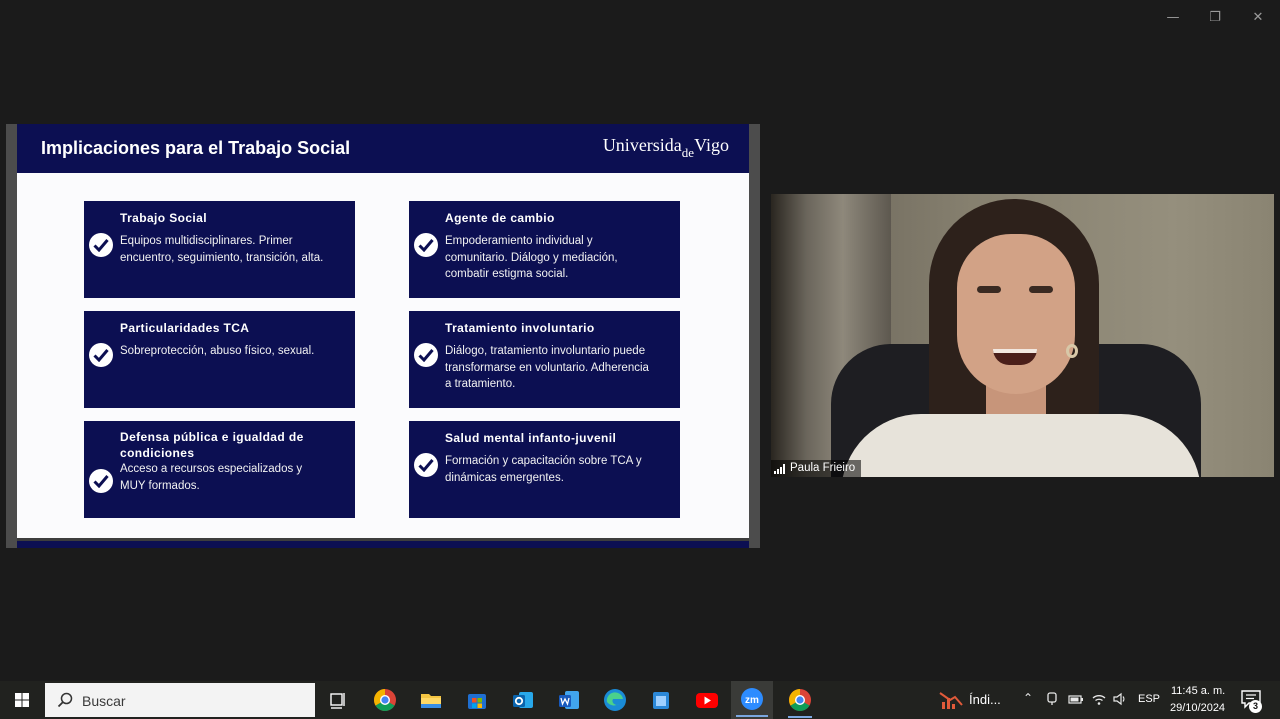  What do you see at coordinates (1198, 691) in the screenshot?
I see `clock-time: 11:45 a. m.` at bounding box center [1198, 691].